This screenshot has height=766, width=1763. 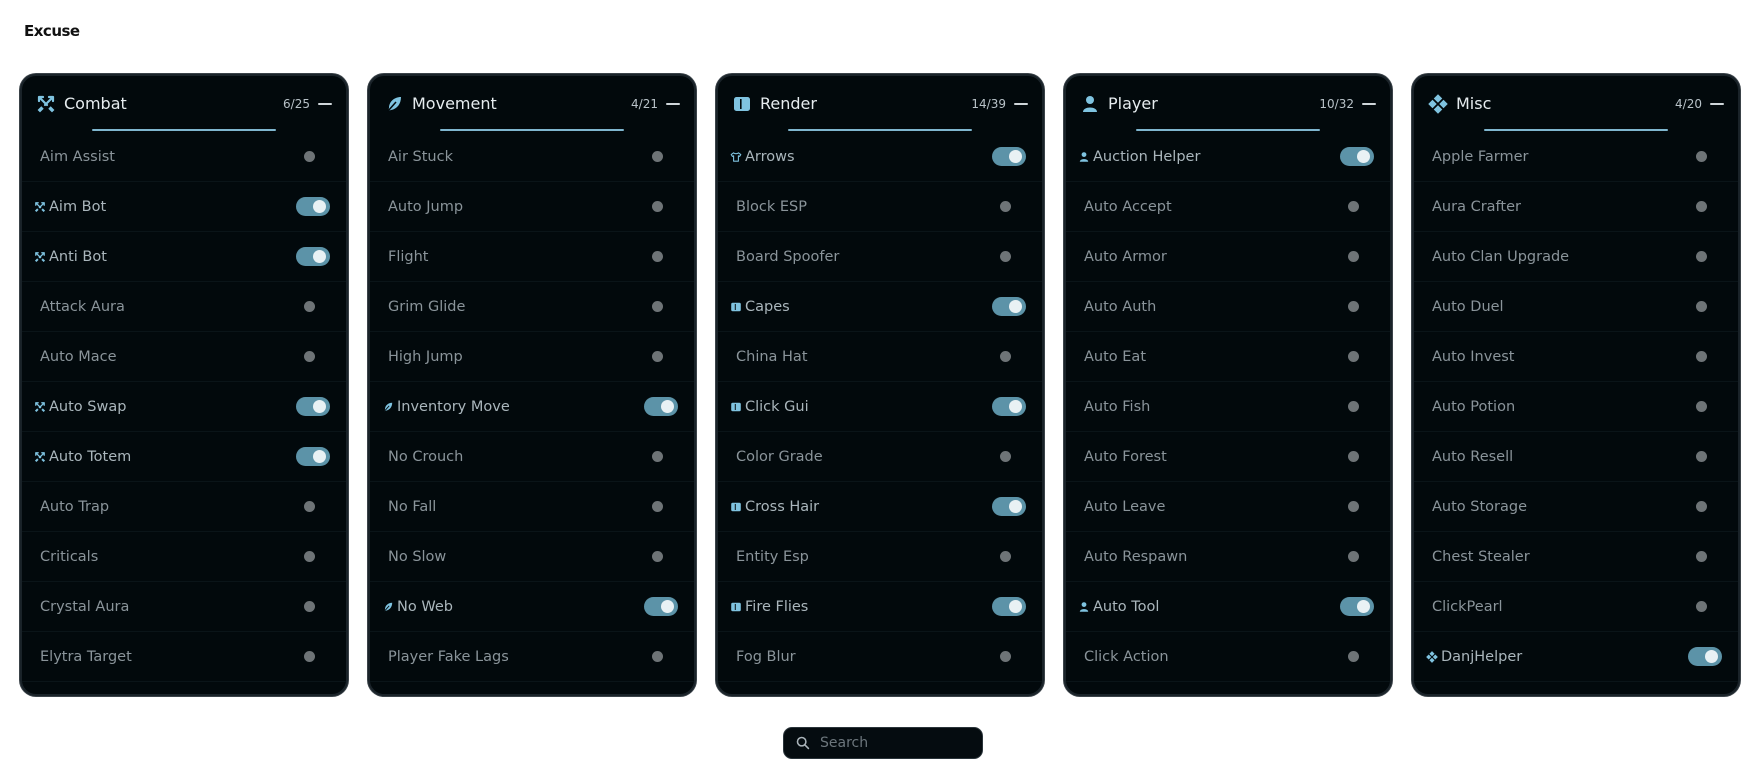 What do you see at coordinates (1228, 207) in the screenshot?
I see `module-auto-accept: Auto Accept` at bounding box center [1228, 207].